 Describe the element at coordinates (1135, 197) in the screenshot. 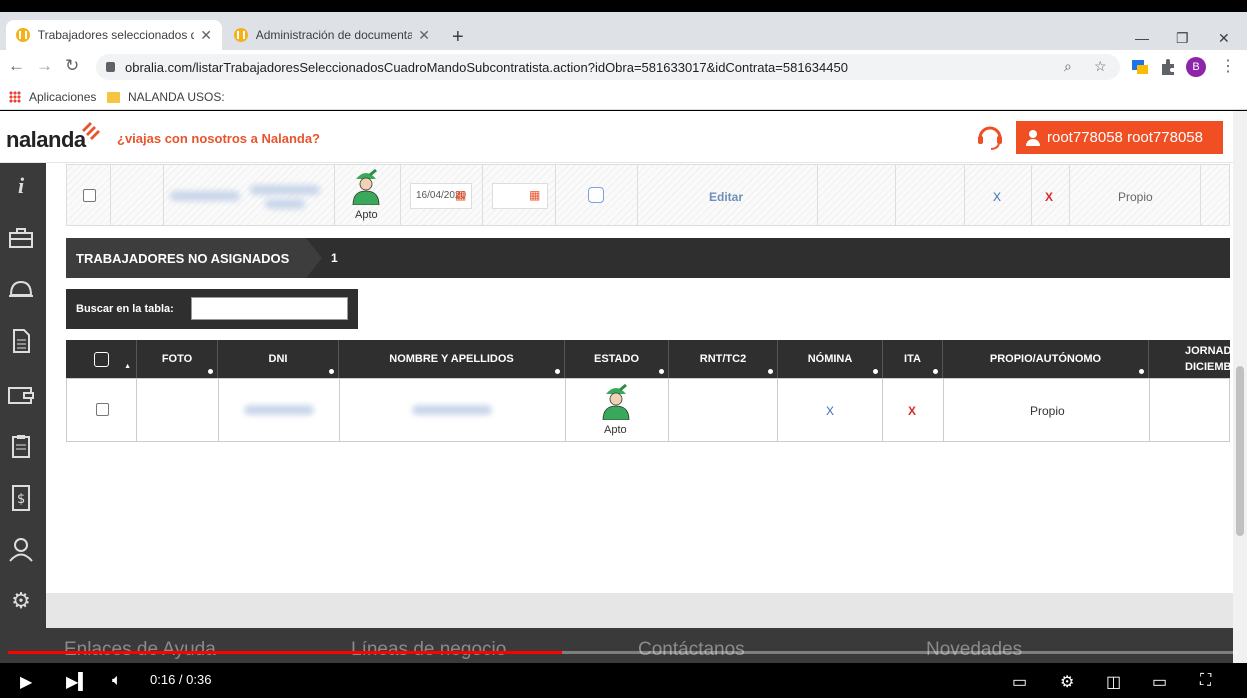

I see `assigned-tipo: Propio` at that location.